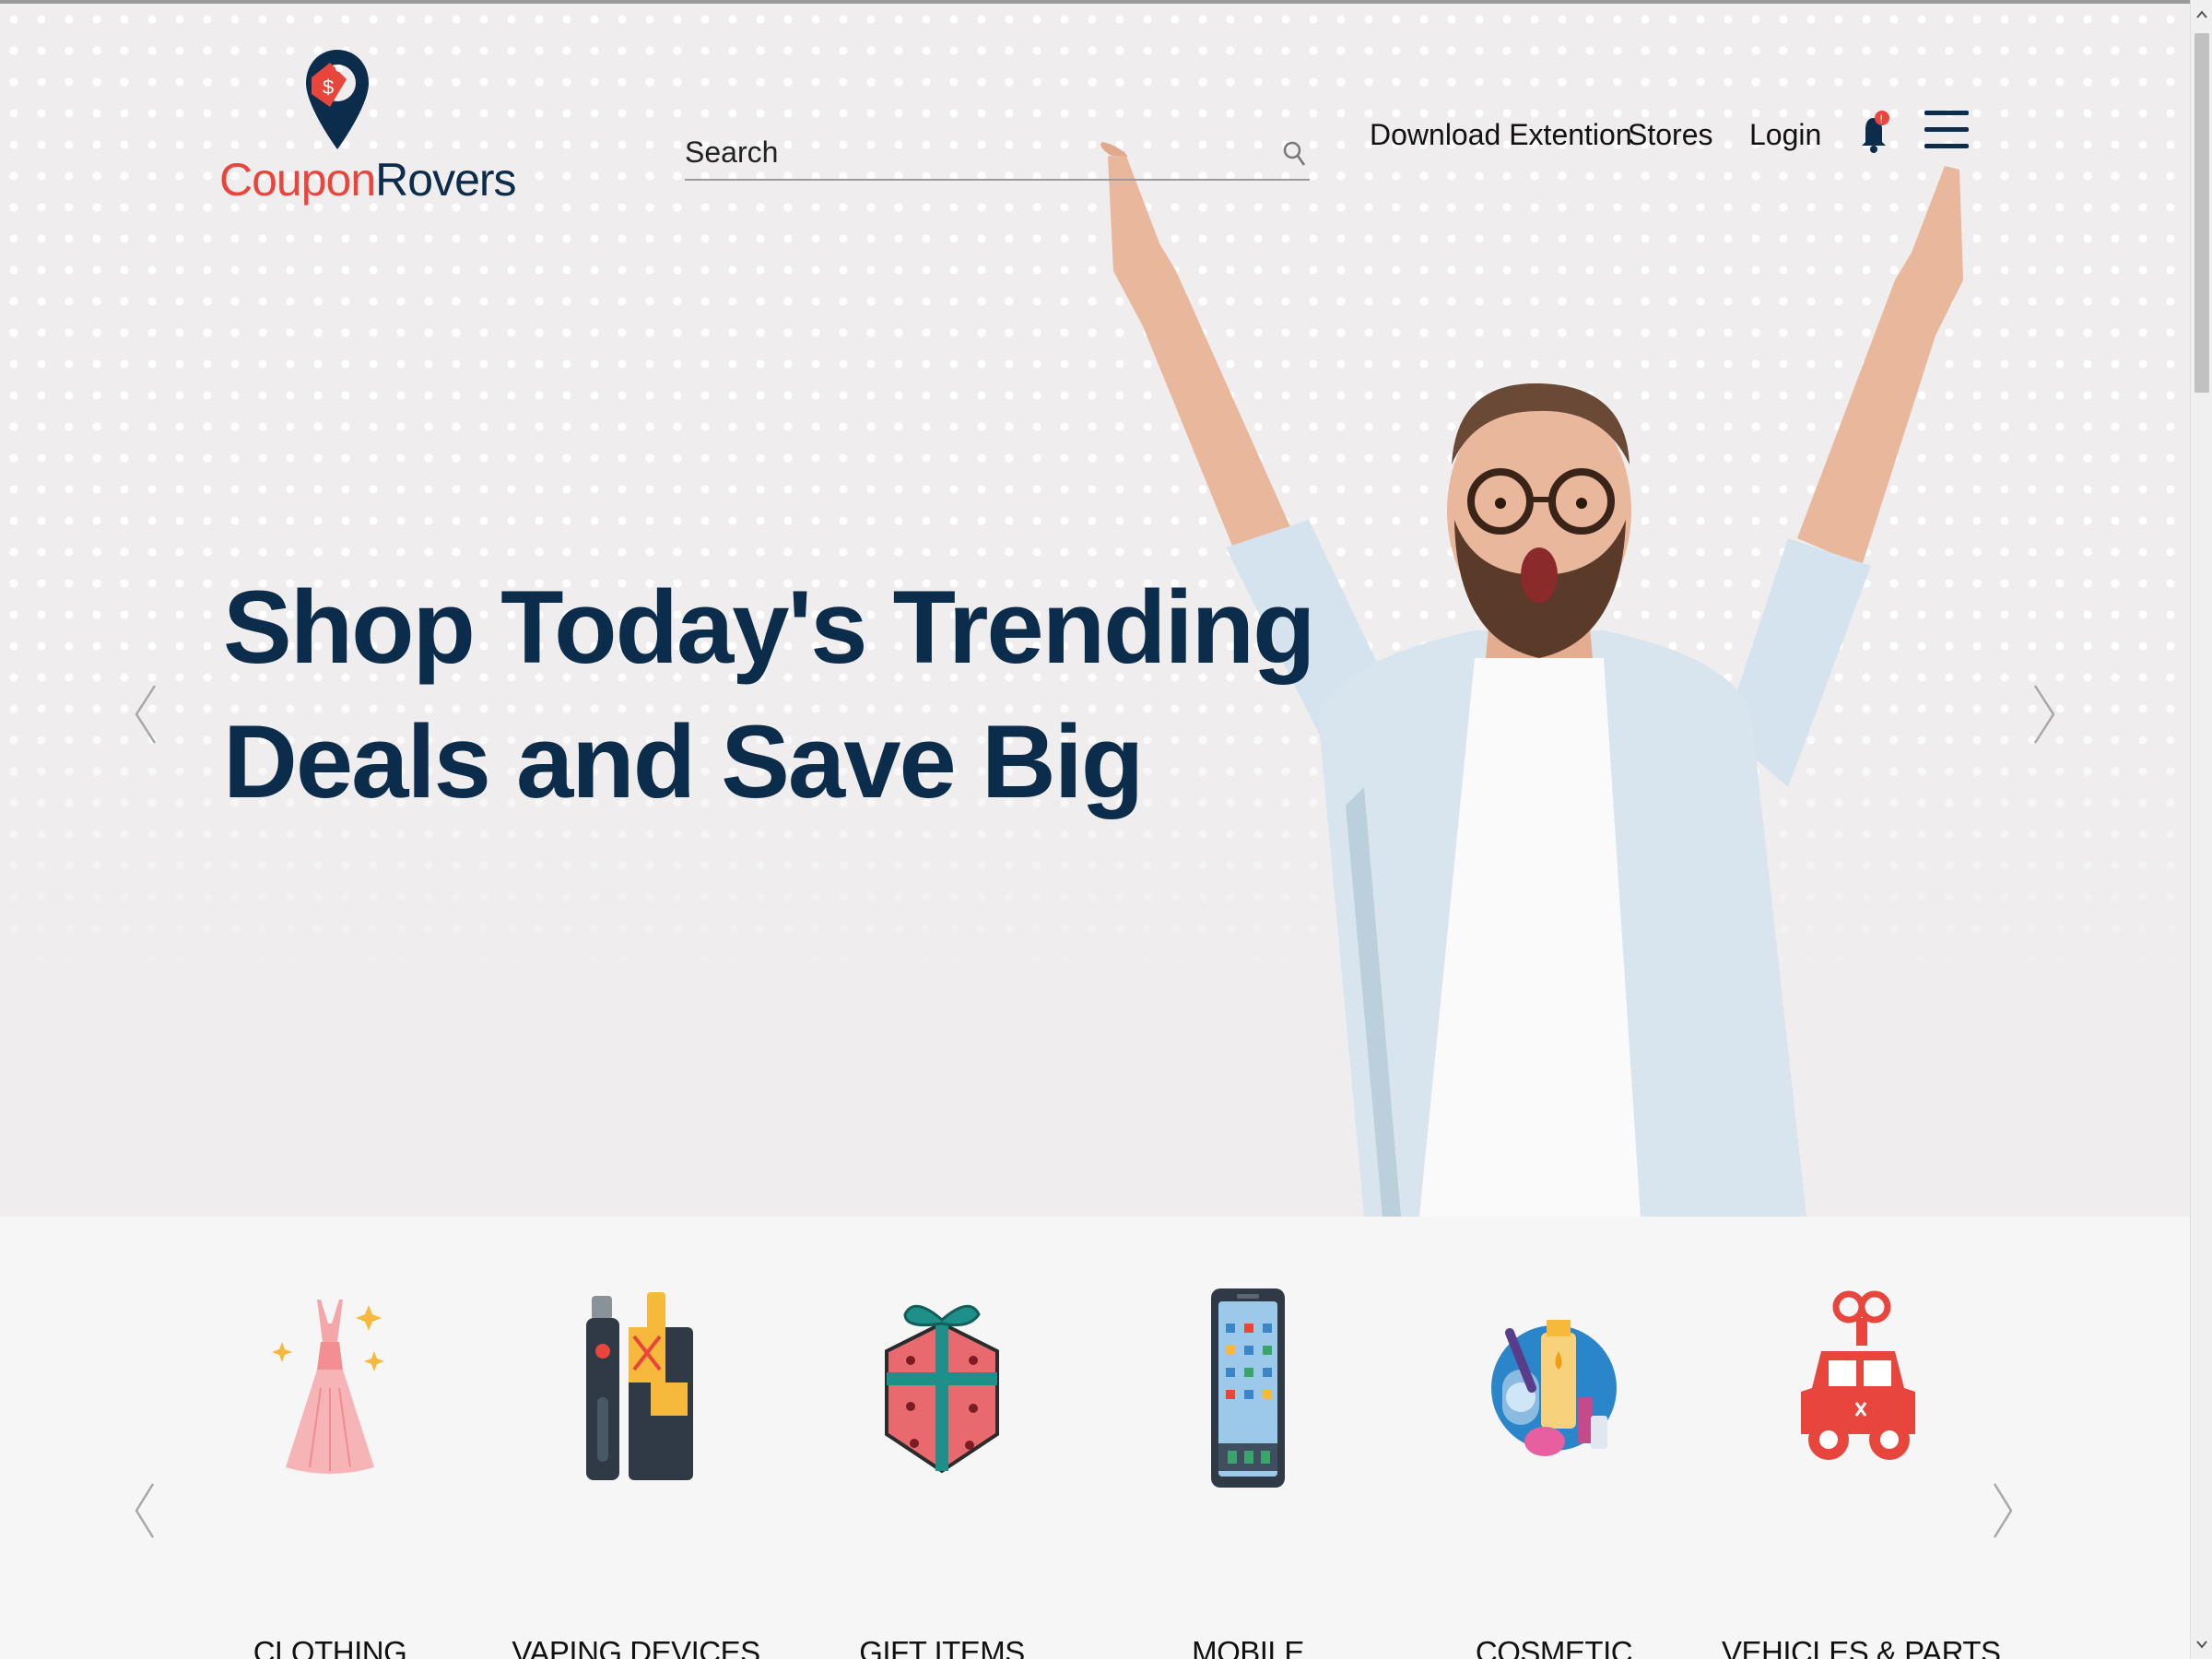 This screenshot has width=2212, height=1659. I want to click on cosmetics-icon, so click(1554, 1388).